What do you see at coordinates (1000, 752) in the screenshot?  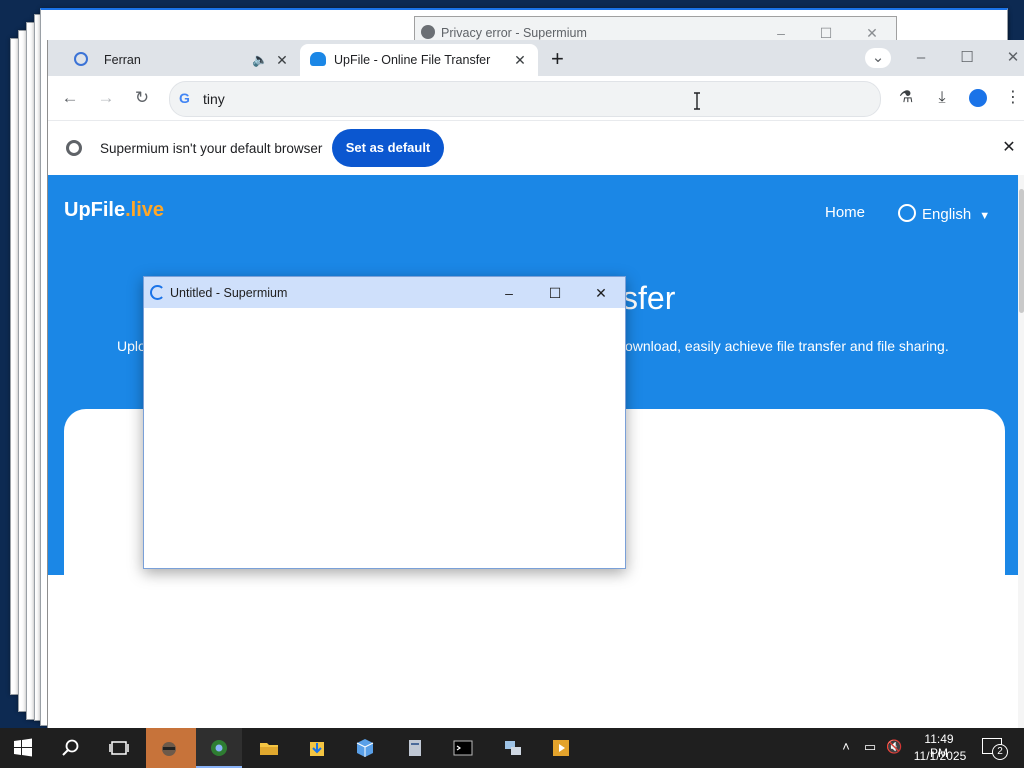 I see `notification-count: 2` at bounding box center [1000, 752].